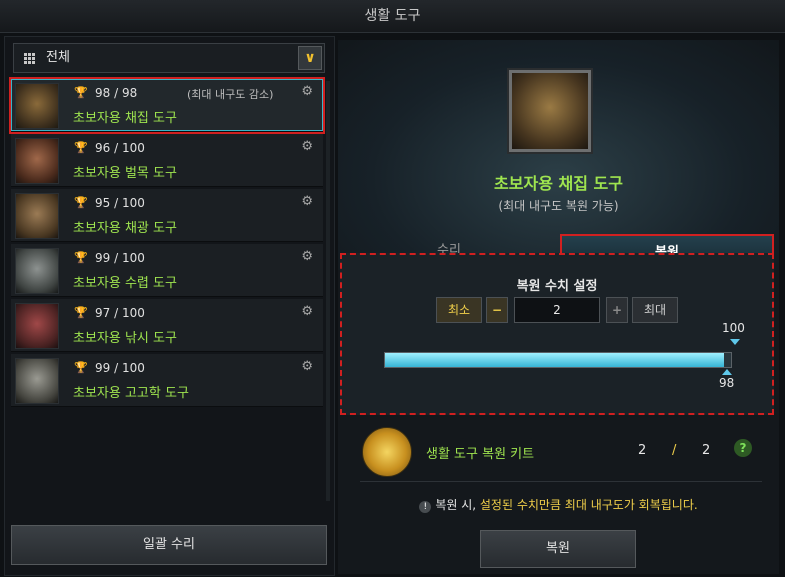 The width and height of the screenshot is (785, 577). I want to click on durability-note: (최대 내구도 감소), so click(230, 94).